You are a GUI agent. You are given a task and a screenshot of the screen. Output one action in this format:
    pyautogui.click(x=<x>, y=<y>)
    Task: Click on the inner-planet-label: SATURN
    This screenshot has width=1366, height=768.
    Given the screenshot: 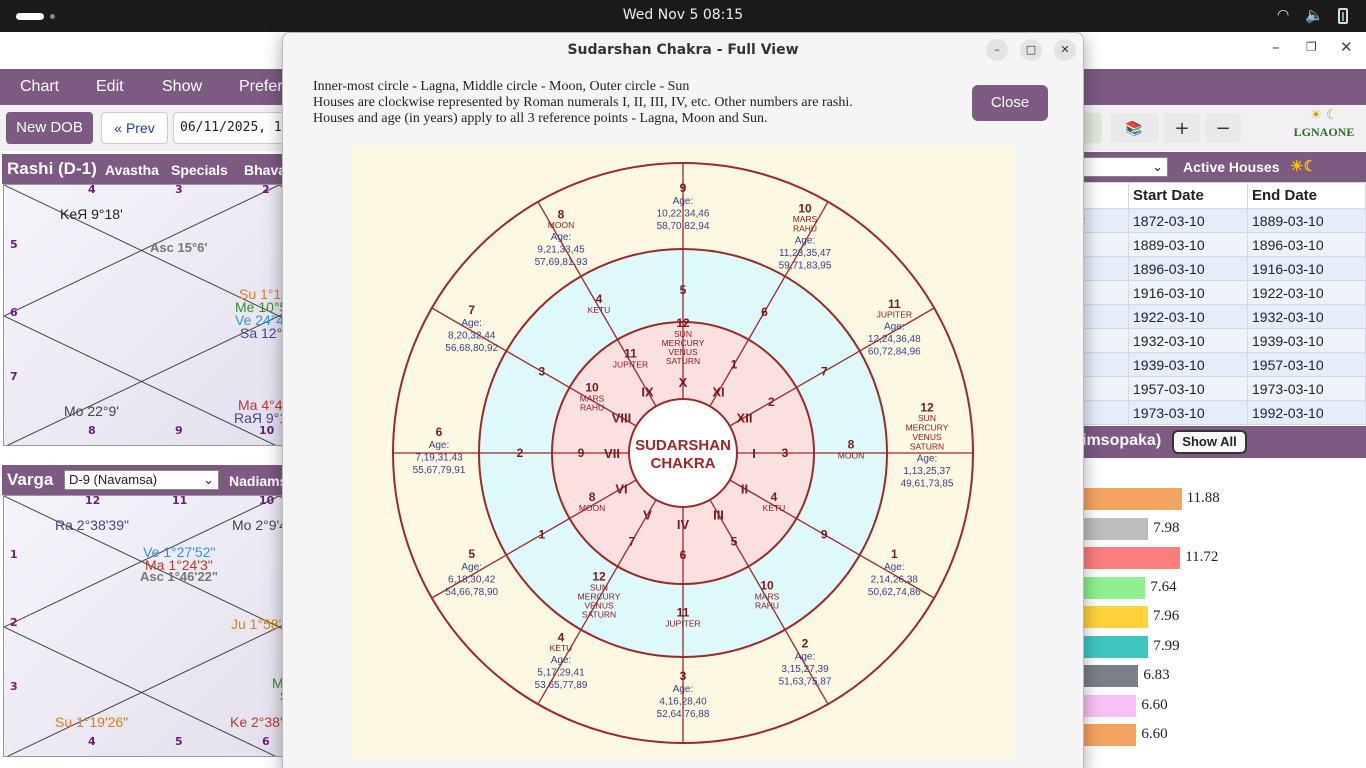 What is the action you would take?
    pyautogui.click(x=683, y=361)
    